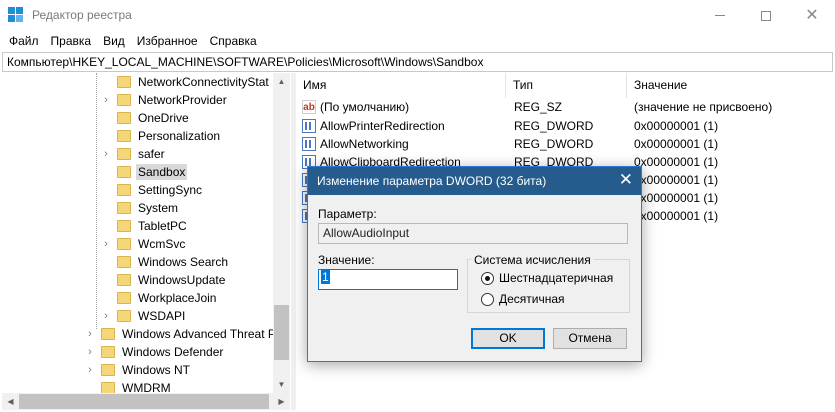  I want to click on radio-decimal: Десятичная, so click(523, 299).